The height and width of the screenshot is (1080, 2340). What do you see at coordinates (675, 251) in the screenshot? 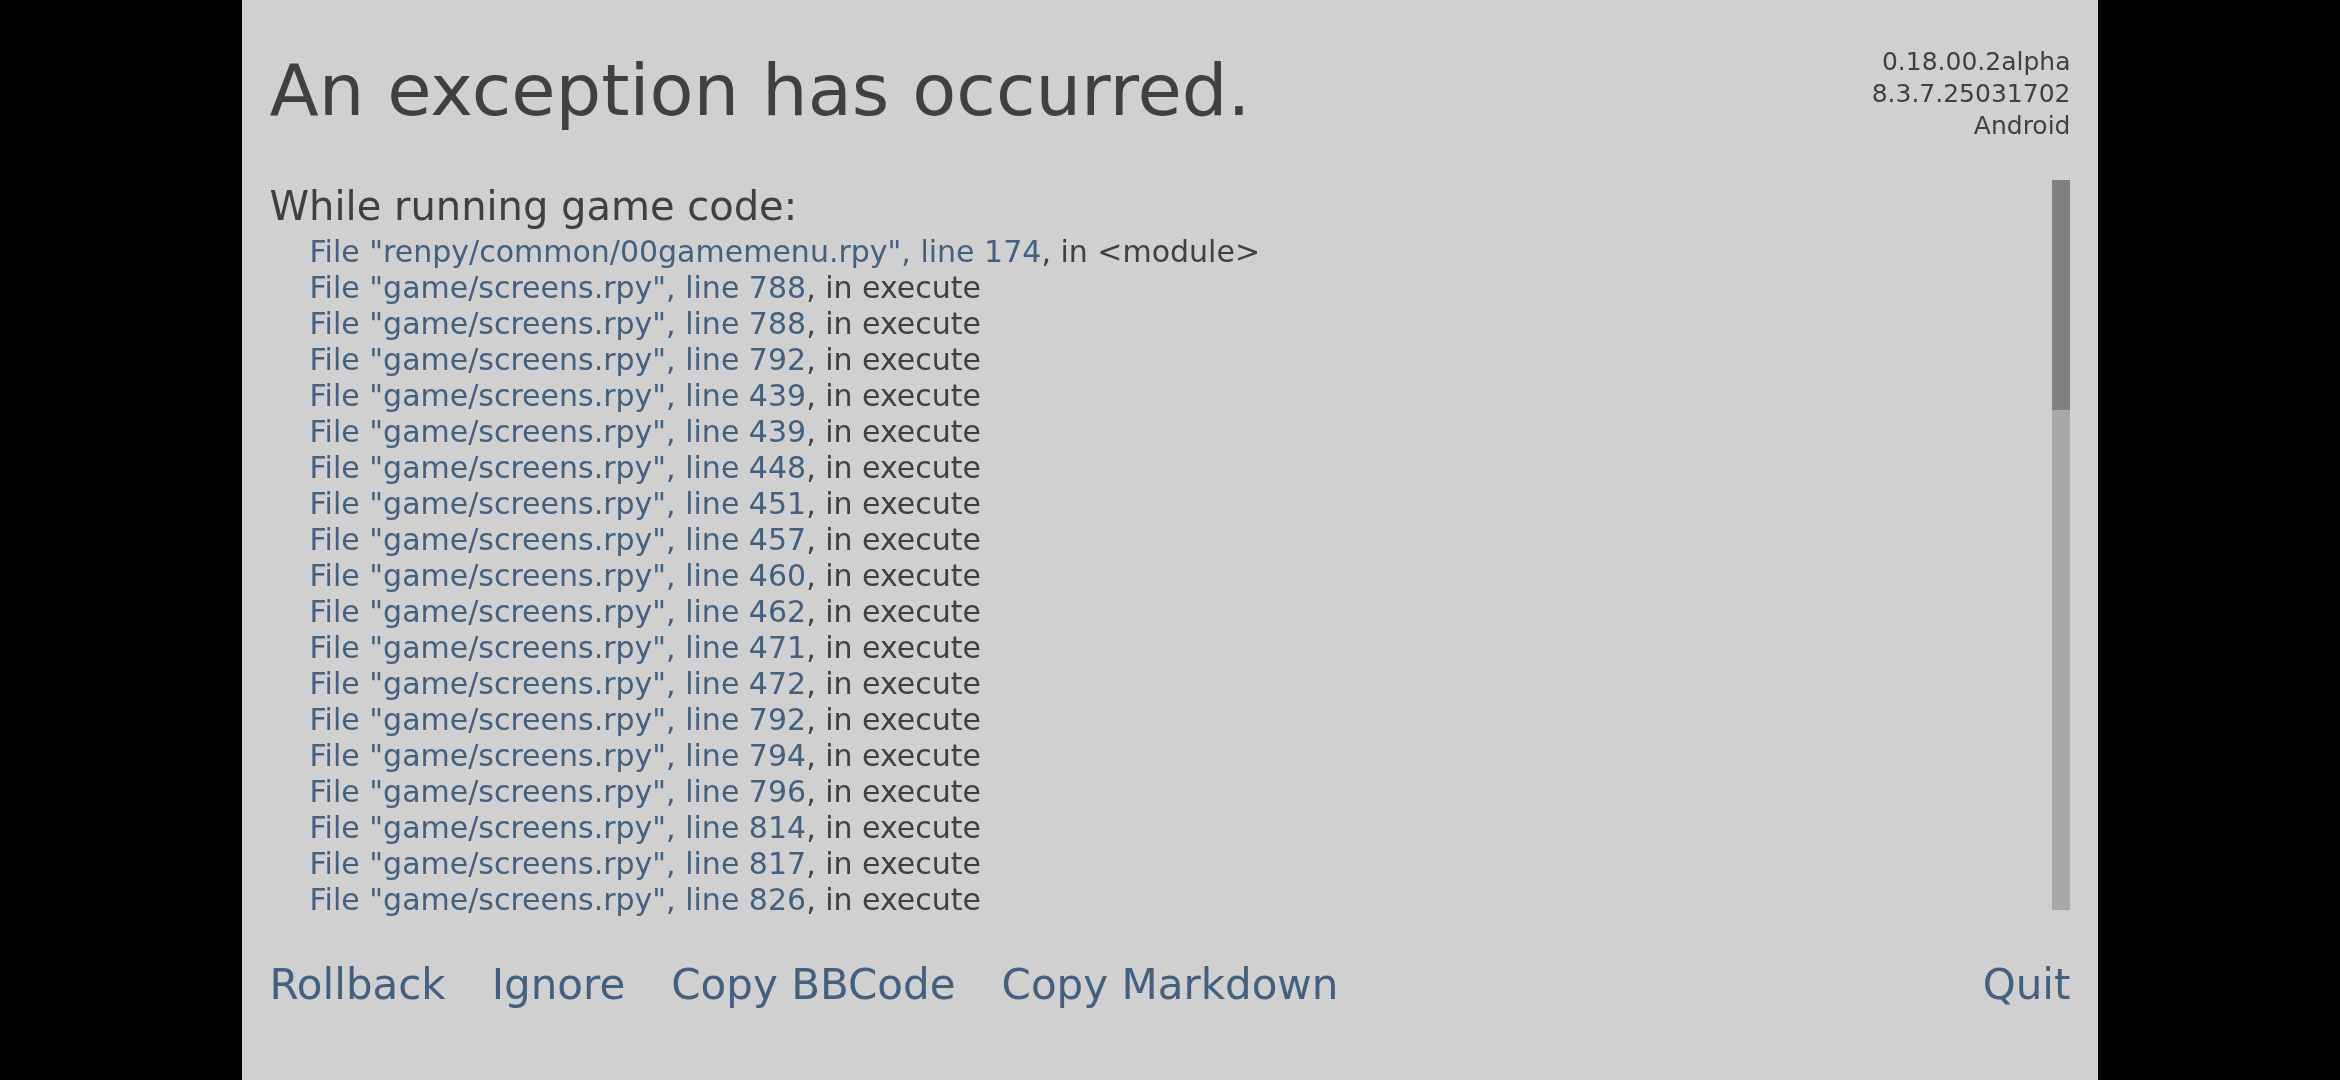
I see `traceback-link: File "renpy/common/00gamemenu.rpy", line 174` at bounding box center [675, 251].